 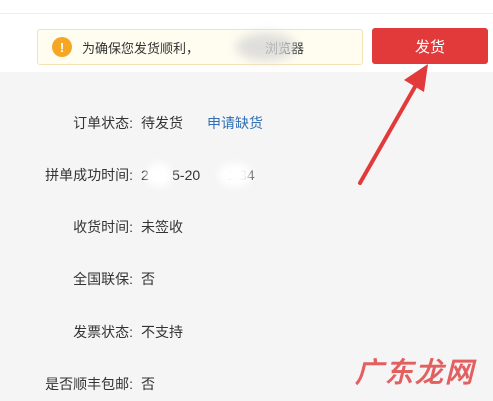 What do you see at coordinates (235, 175) in the screenshot?
I see `redaction-blur-date-right` at bounding box center [235, 175].